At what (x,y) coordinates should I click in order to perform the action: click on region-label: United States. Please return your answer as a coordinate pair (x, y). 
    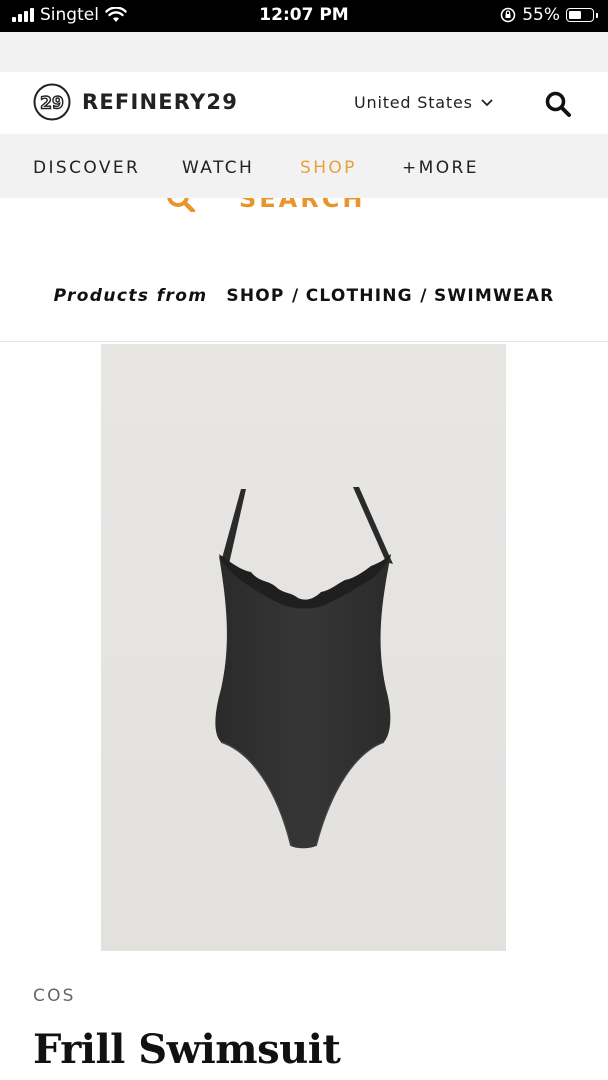
    Looking at the image, I should click on (413, 102).